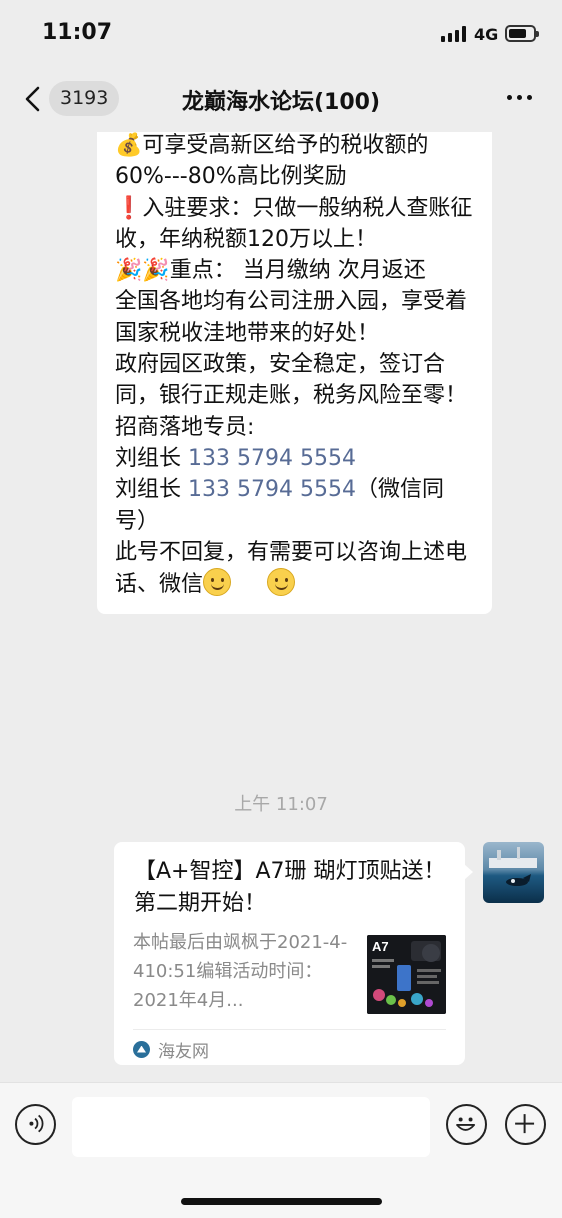  Describe the element at coordinates (77, 32) in the screenshot. I see `status-time: 11:07` at that location.